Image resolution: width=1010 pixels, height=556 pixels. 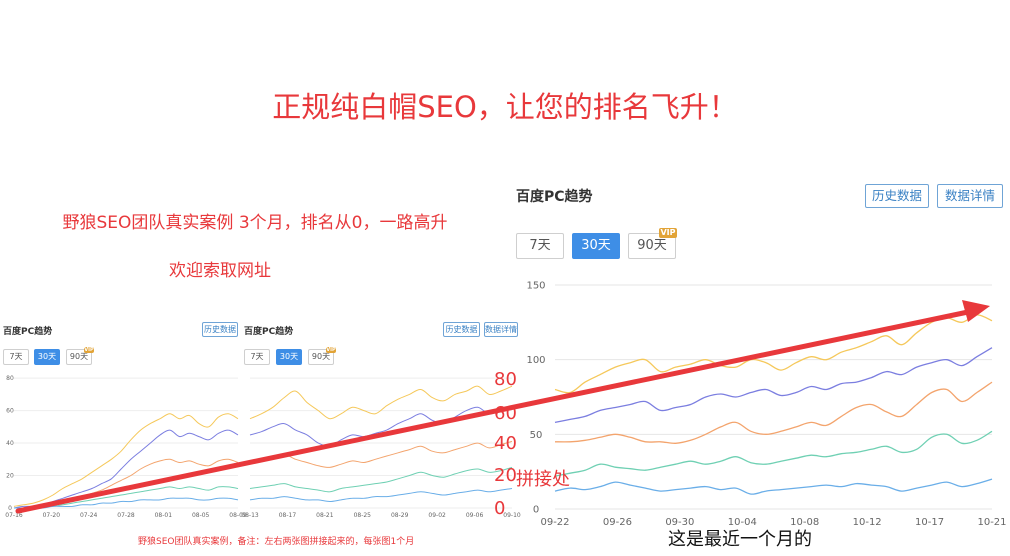 I want to click on small1-x-tick-label: 08-01, so click(x=164, y=515).